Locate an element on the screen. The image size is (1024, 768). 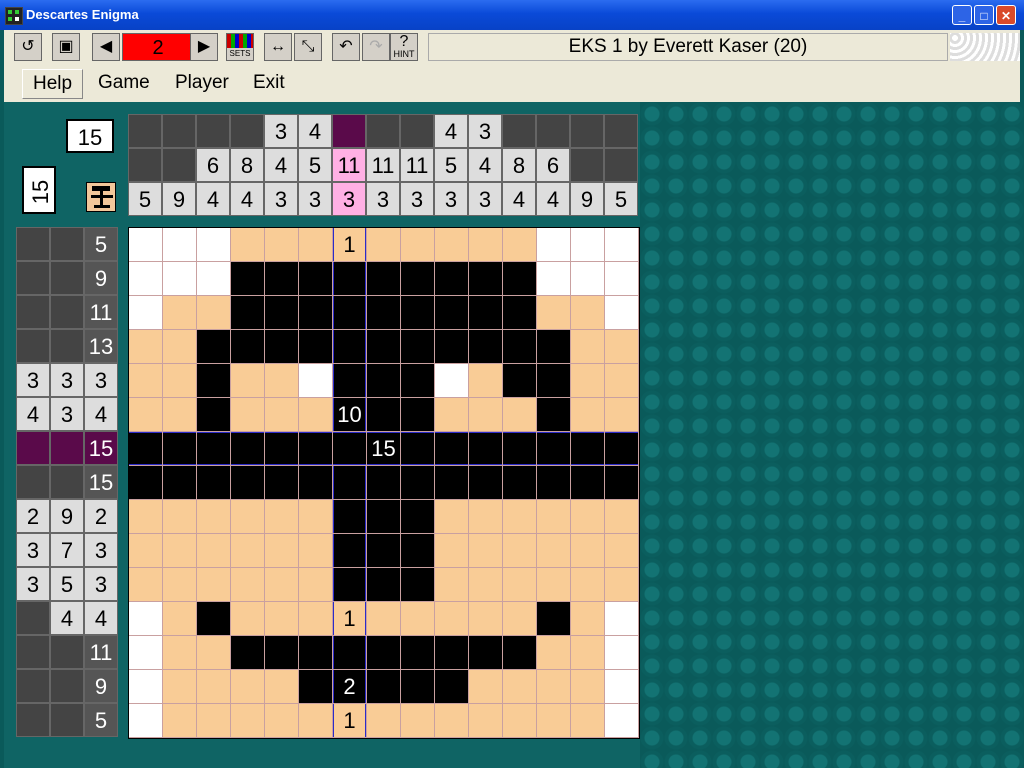
column-clue: 8 is located at coordinates (247, 165).